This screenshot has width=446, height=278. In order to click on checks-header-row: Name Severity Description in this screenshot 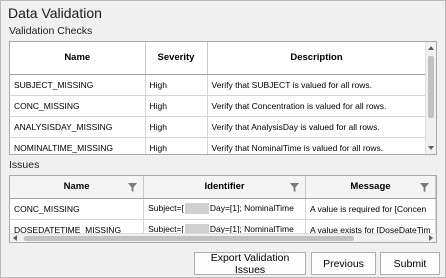, I will do `click(218, 58)`.